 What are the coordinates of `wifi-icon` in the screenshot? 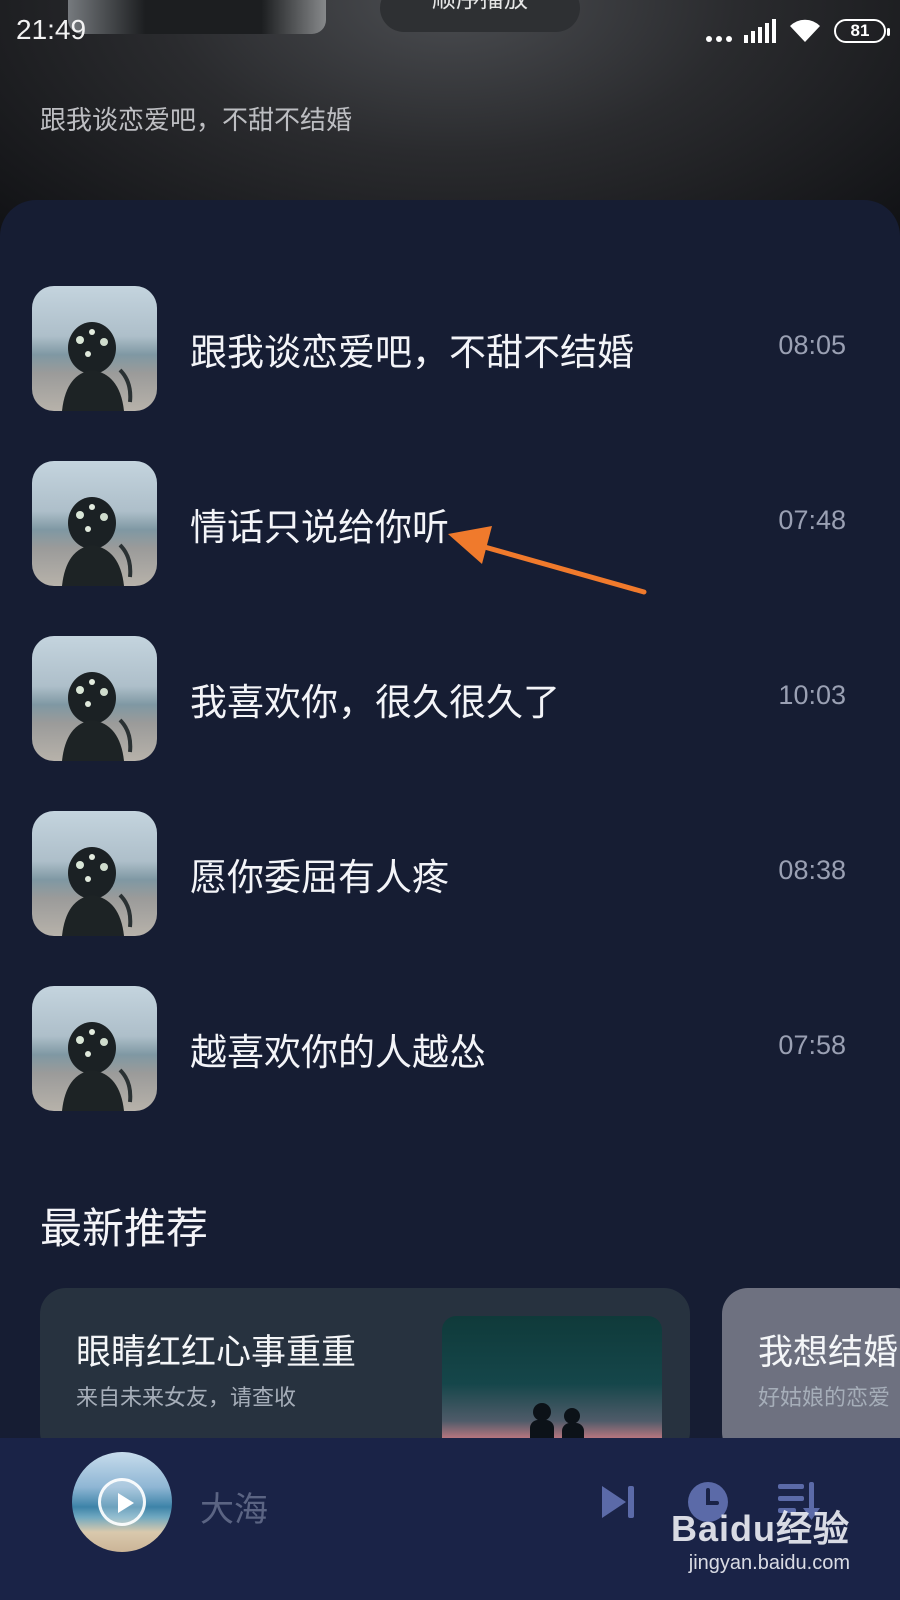 It's located at (805, 30).